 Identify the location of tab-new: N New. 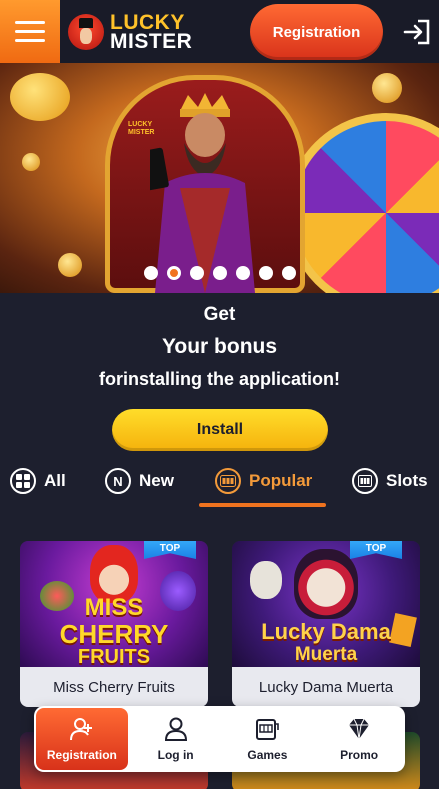
(139, 481).